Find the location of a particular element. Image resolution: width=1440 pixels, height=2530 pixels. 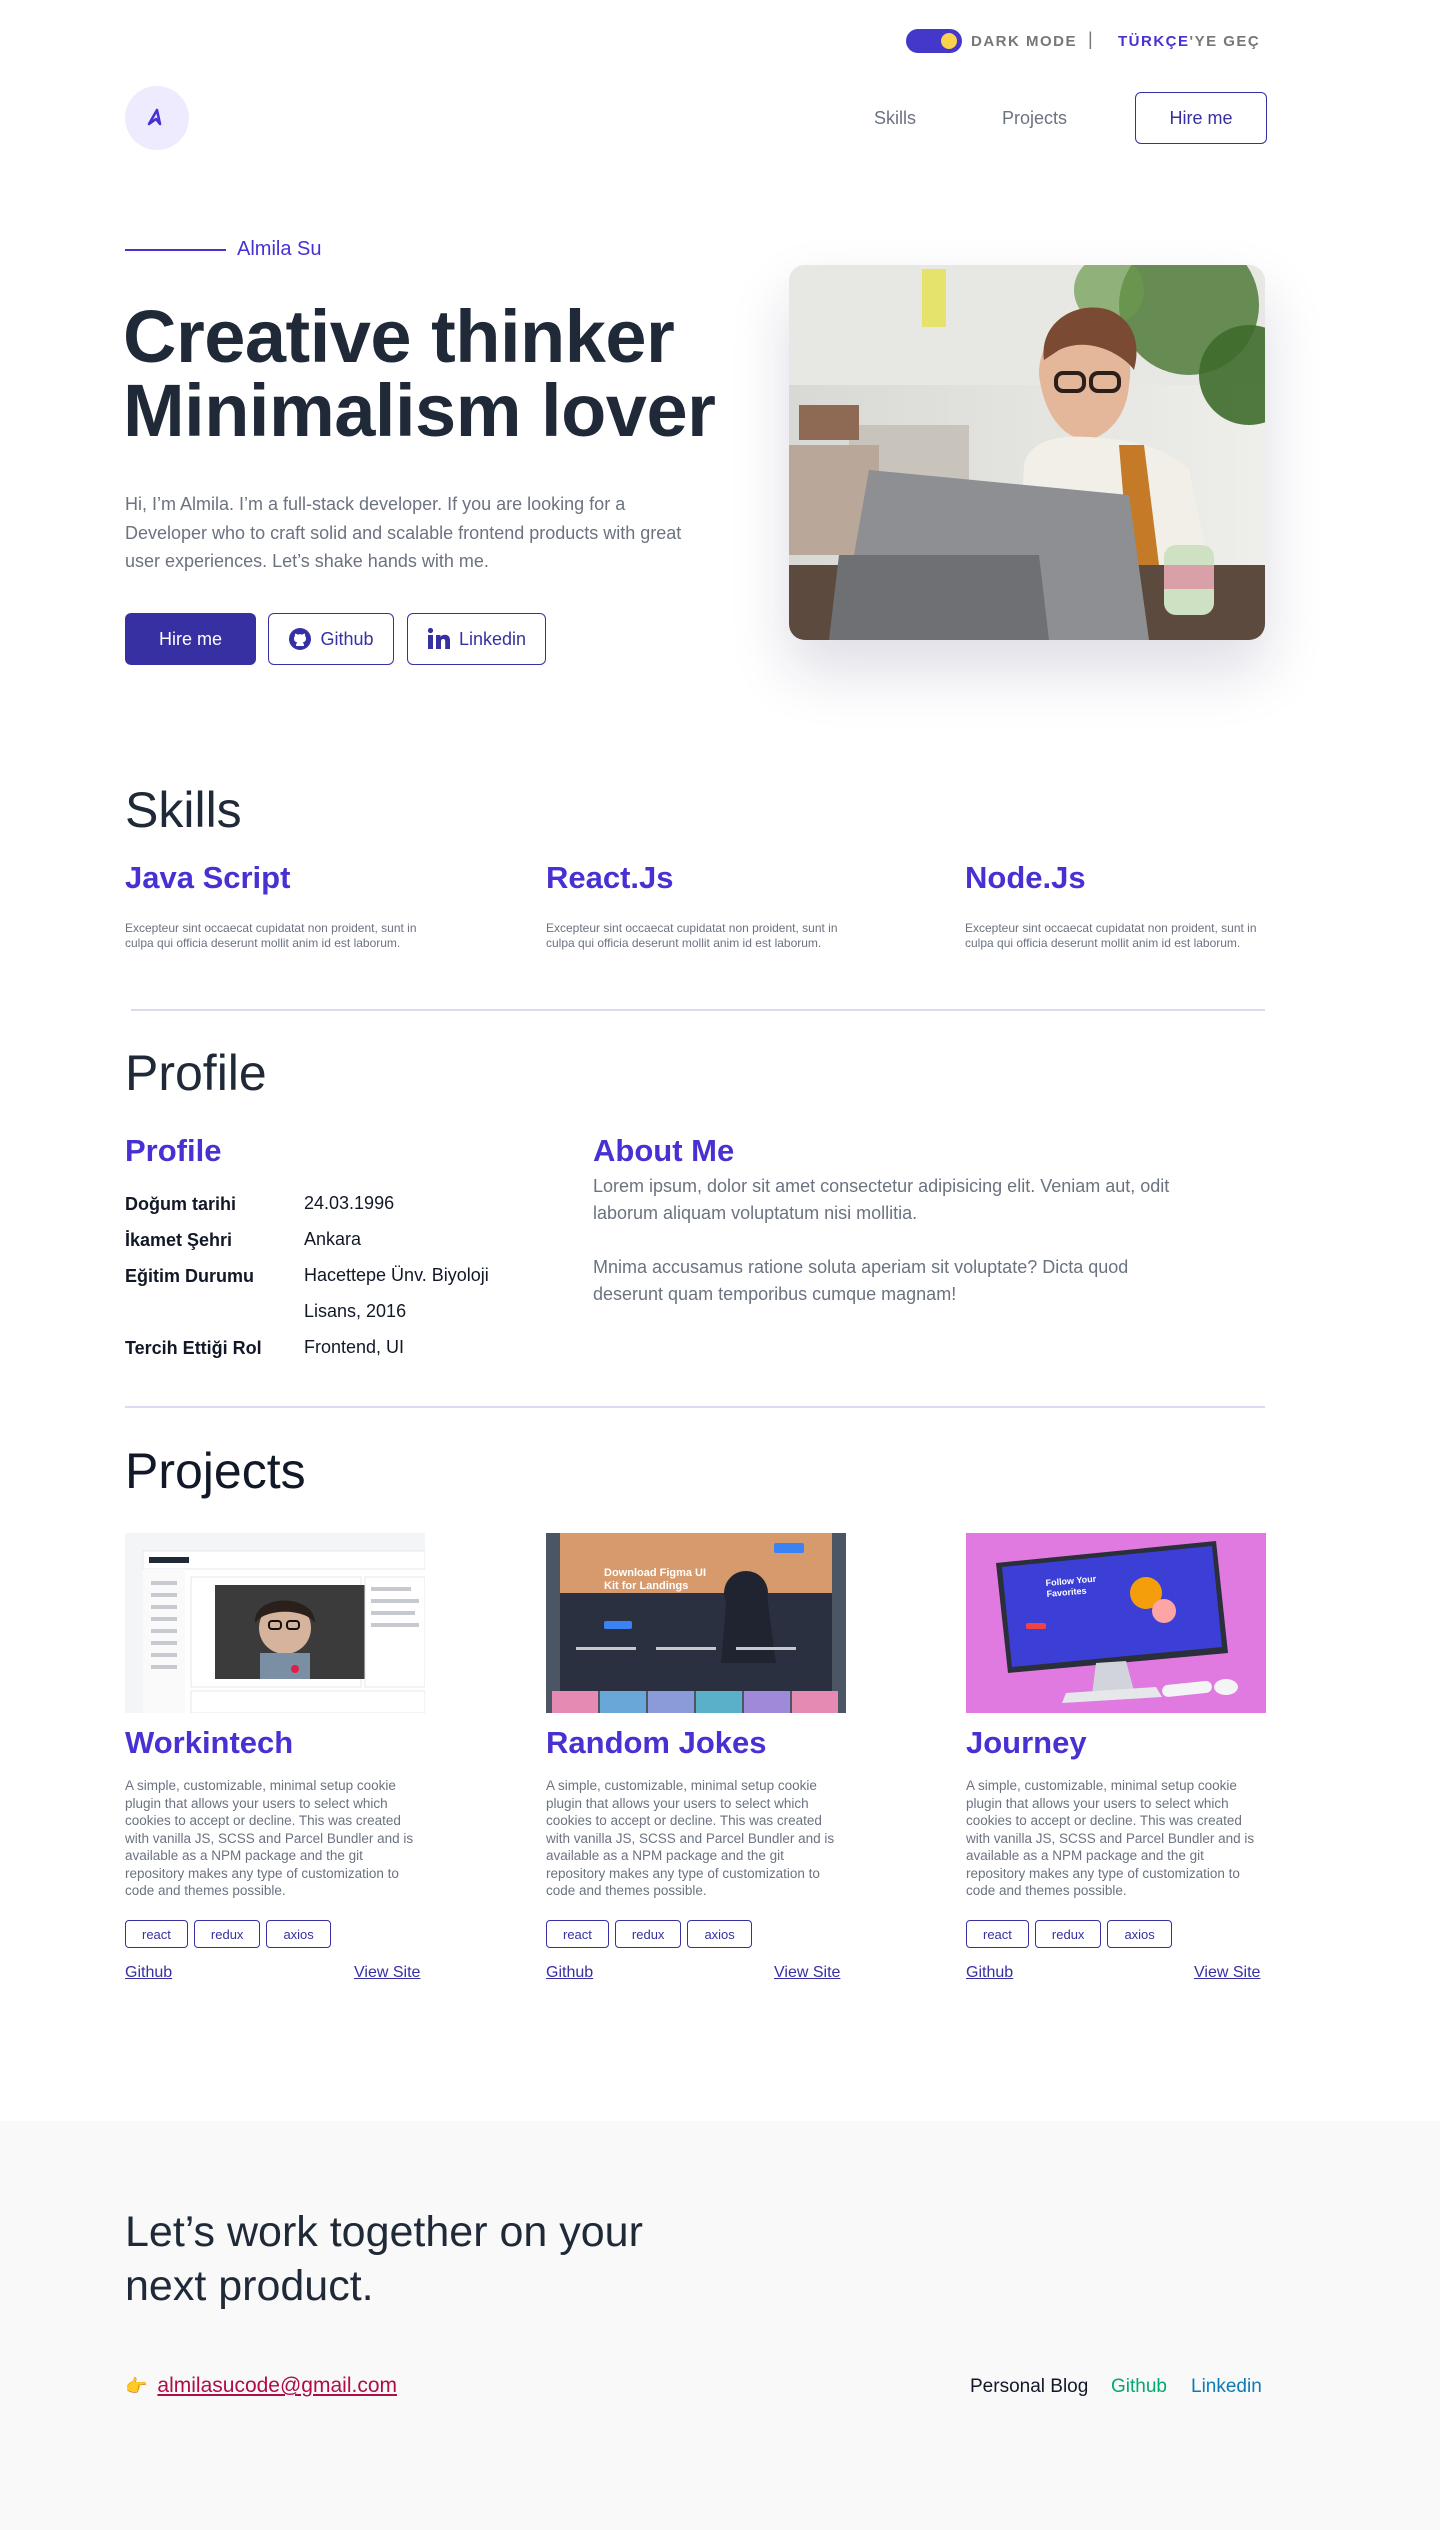

nav-skills-link: Skills is located at coordinates (895, 118).